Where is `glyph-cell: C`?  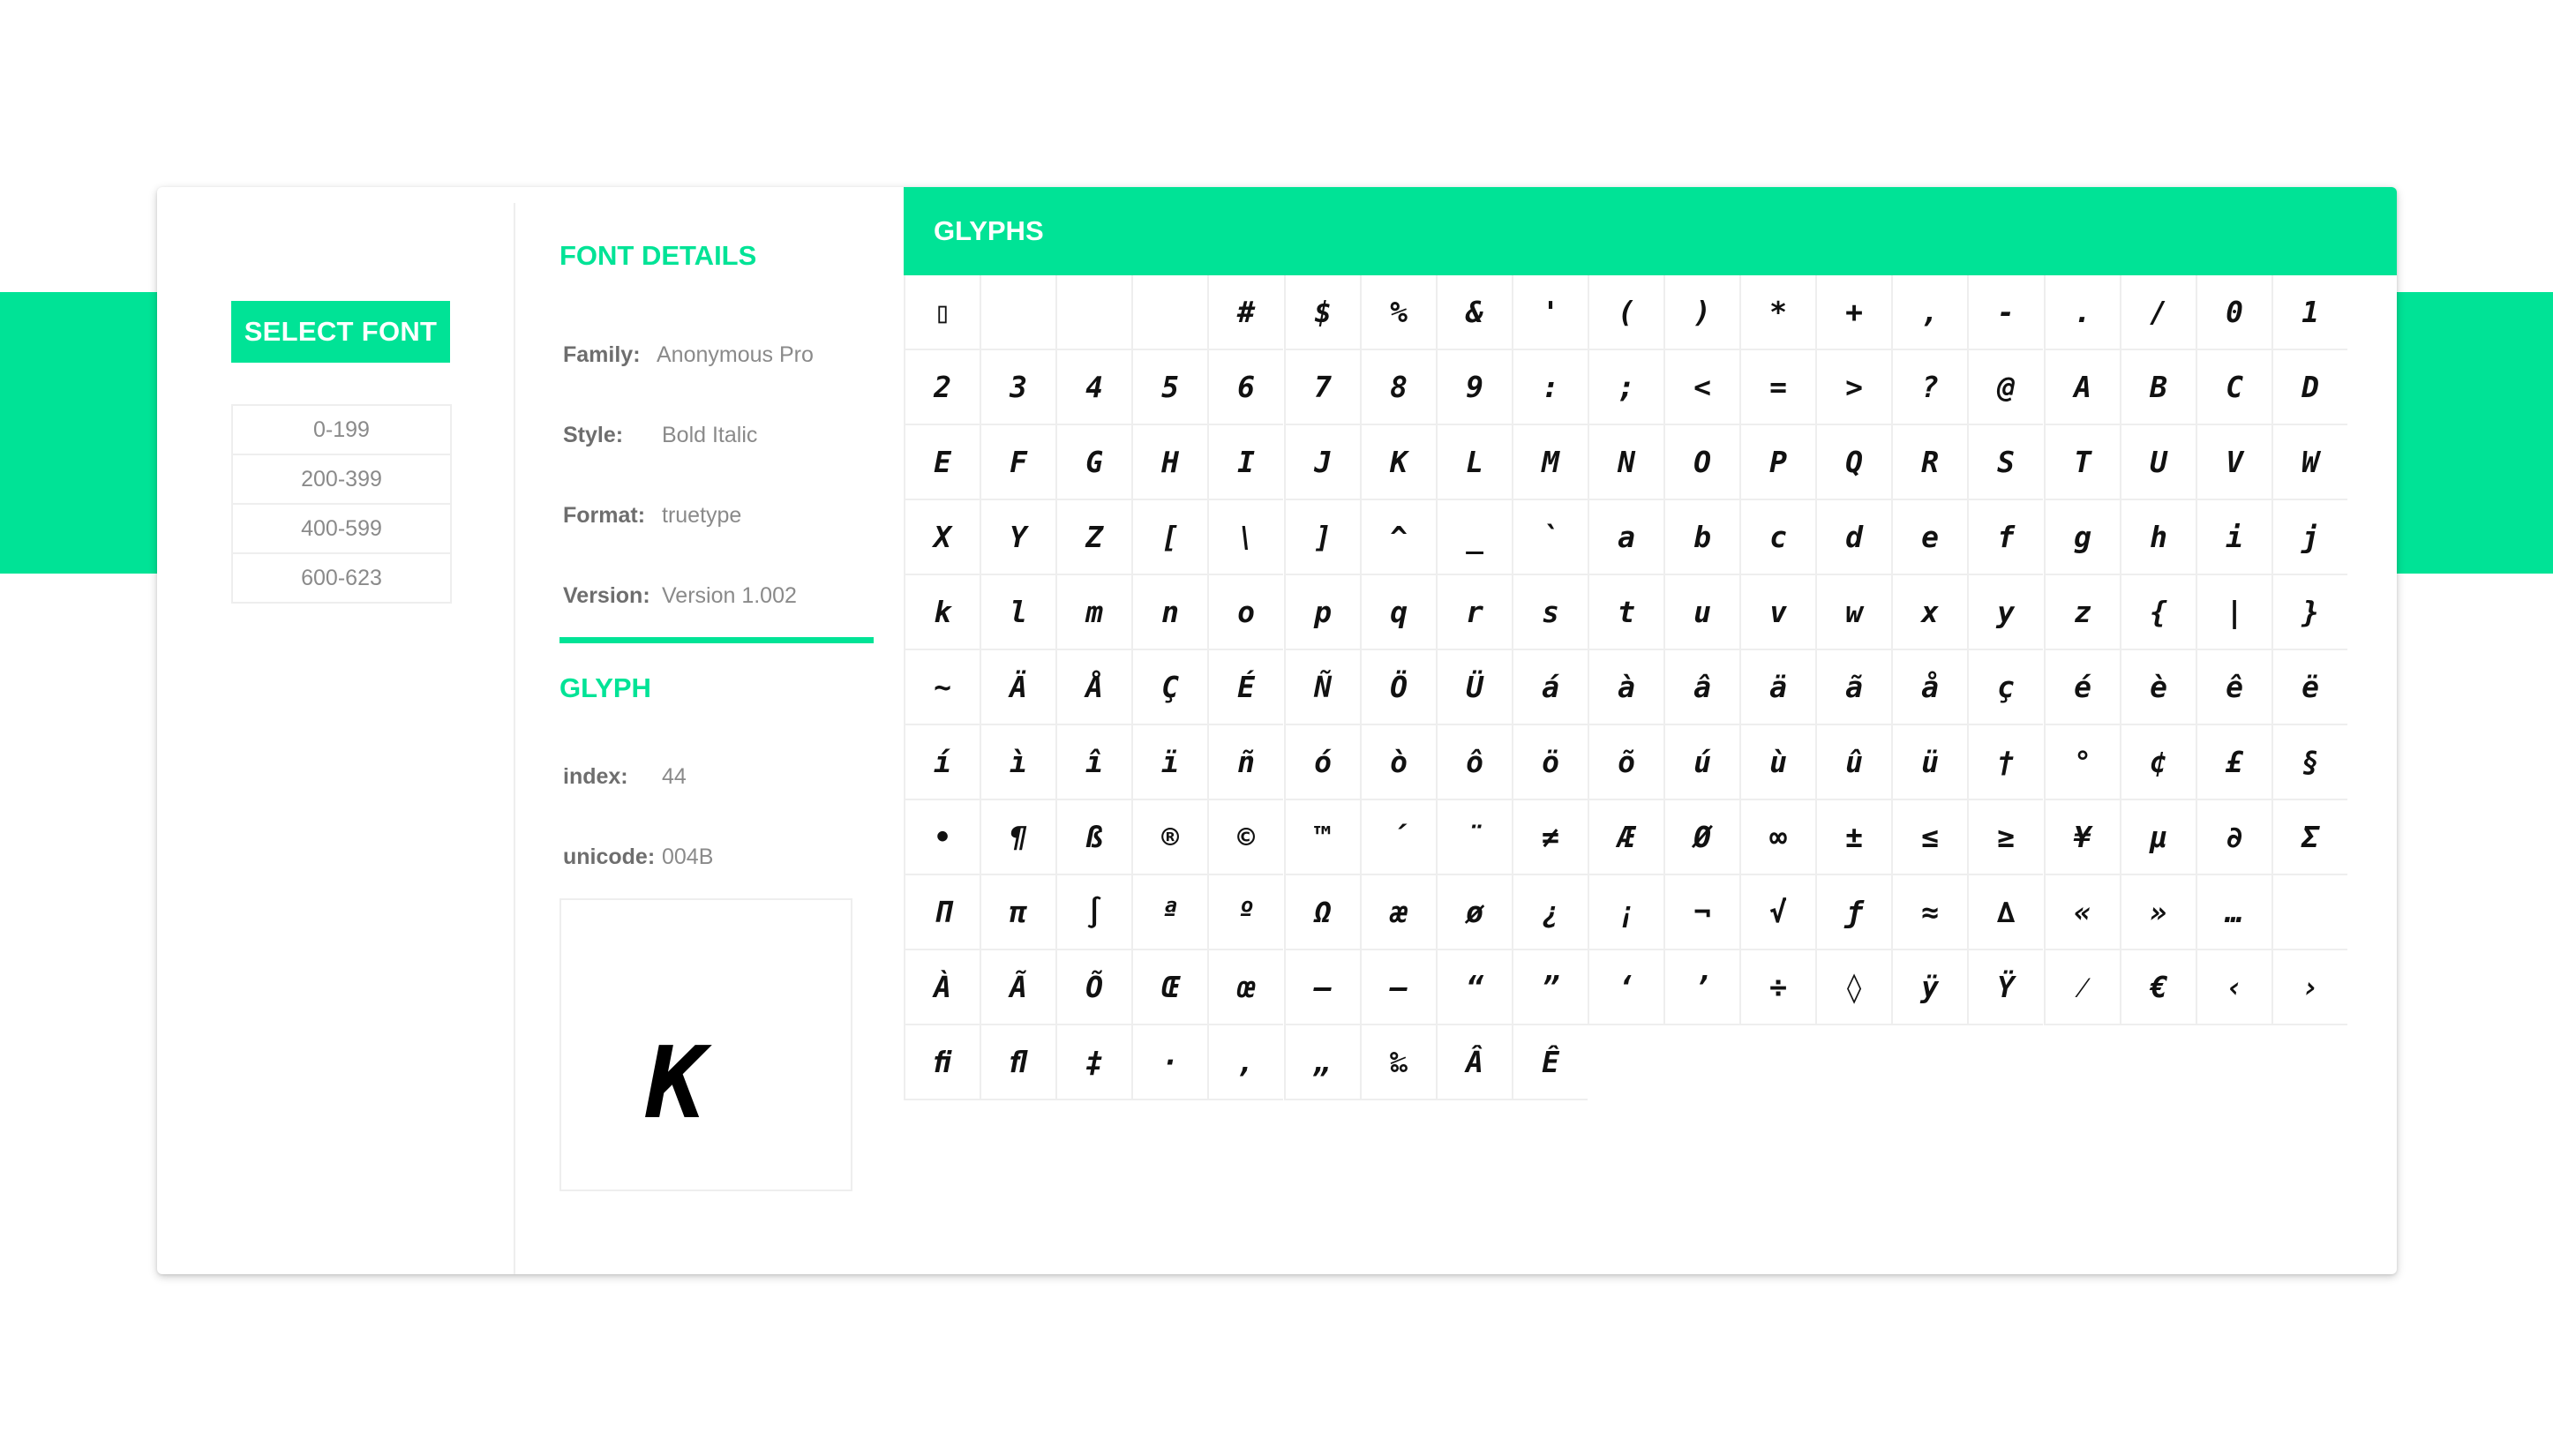 glyph-cell: C is located at coordinates (2233, 387).